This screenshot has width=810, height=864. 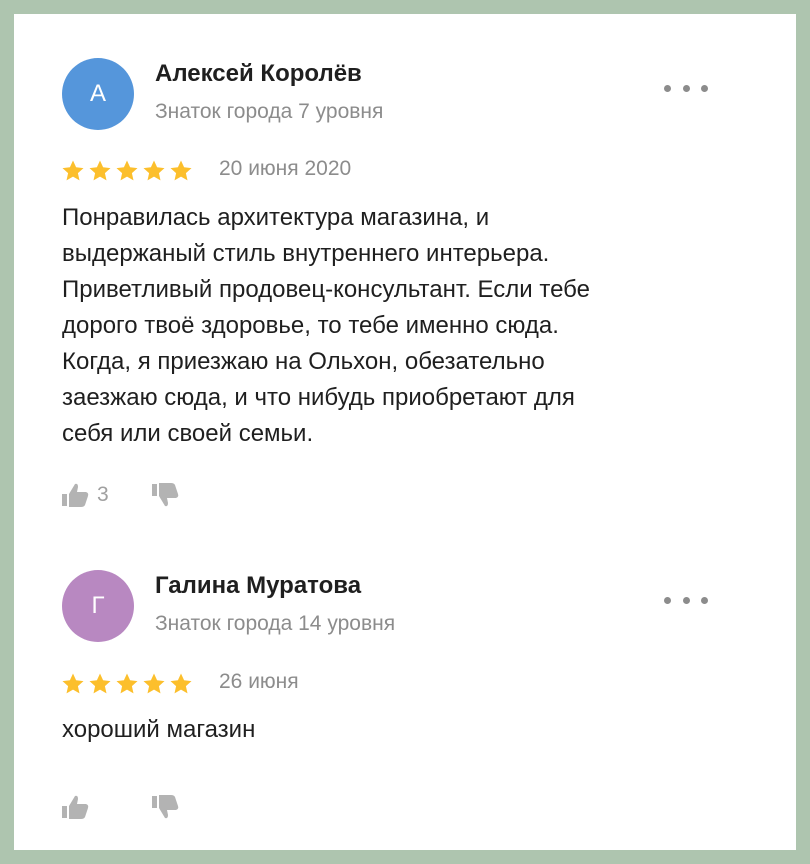 What do you see at coordinates (259, 681) in the screenshot?
I see `review-date: 26 июня` at bounding box center [259, 681].